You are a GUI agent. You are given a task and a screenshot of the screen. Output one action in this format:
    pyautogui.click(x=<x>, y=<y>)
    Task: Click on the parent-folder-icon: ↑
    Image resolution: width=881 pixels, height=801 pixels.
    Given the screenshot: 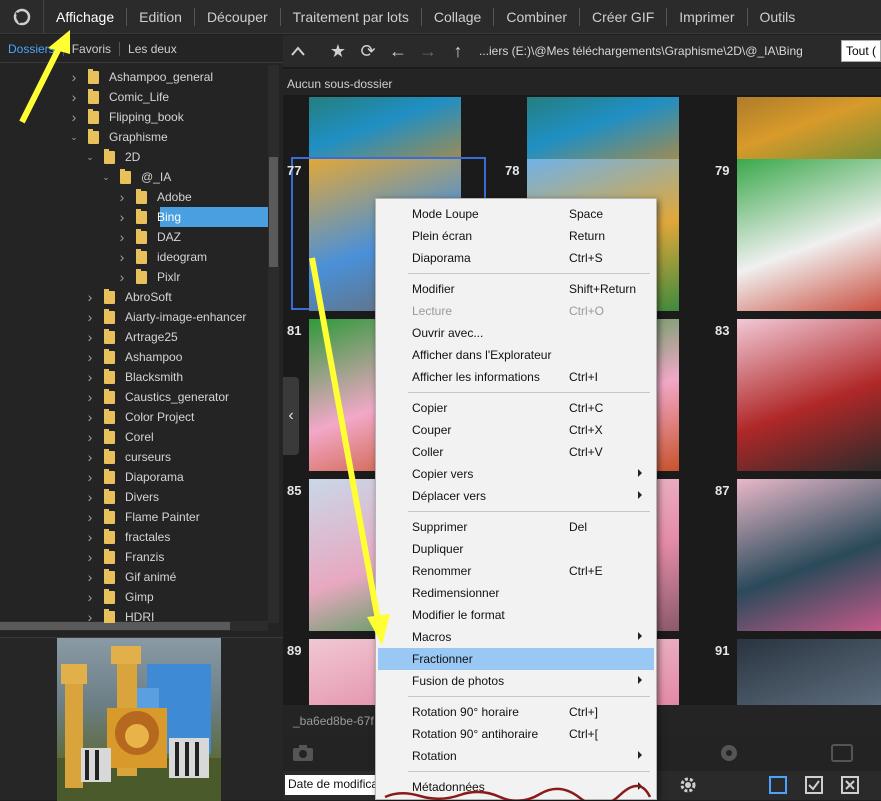 What is the action you would take?
    pyautogui.click(x=458, y=51)
    